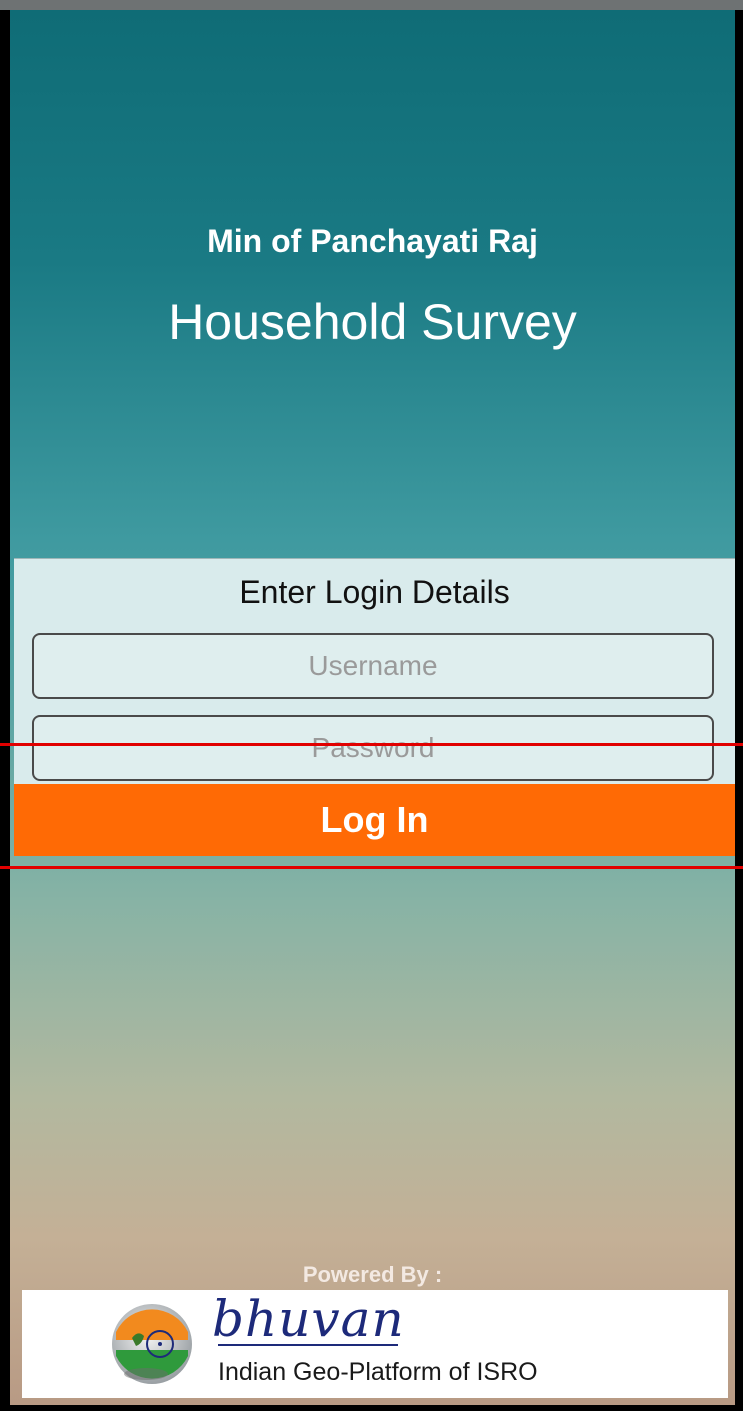 This screenshot has width=743, height=1411. Describe the element at coordinates (371, 5) in the screenshot. I see `window-top-edge` at that location.